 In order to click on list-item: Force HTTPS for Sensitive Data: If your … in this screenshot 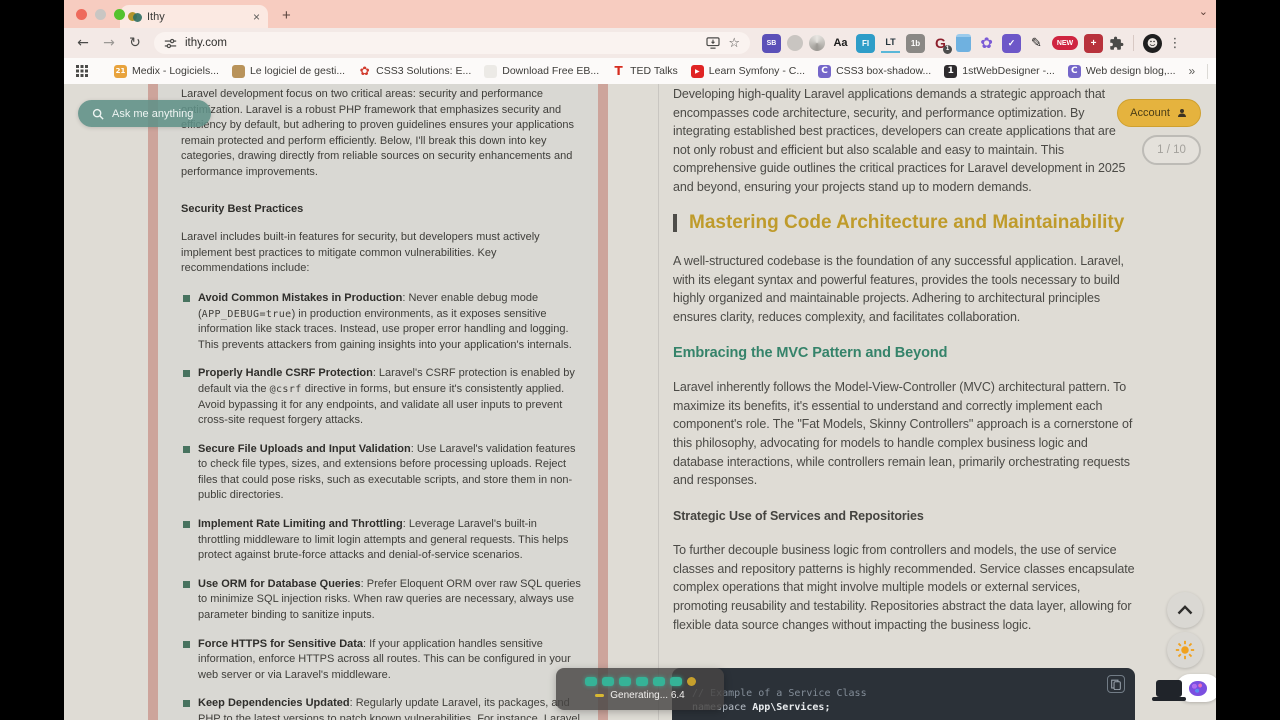, I will do `click(381, 660)`.